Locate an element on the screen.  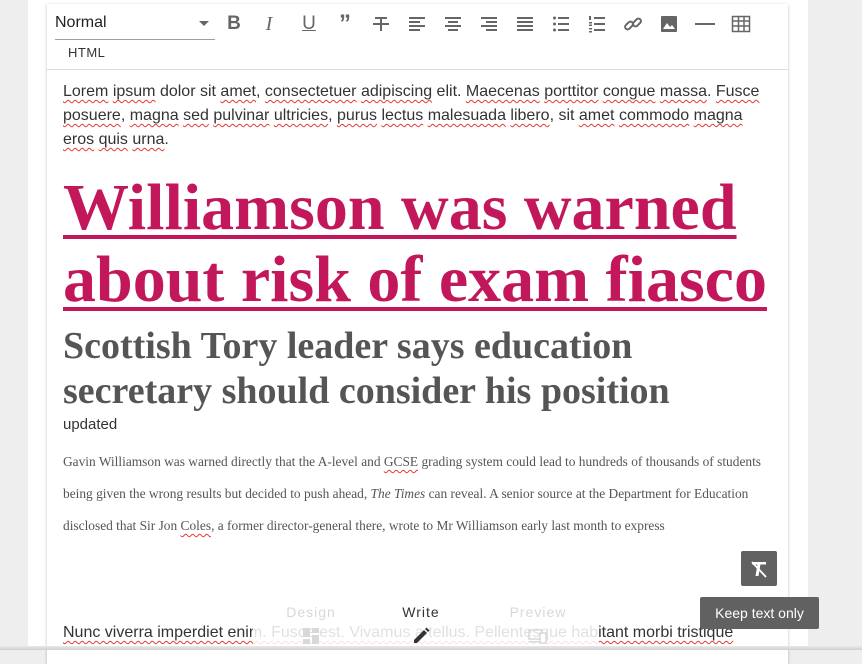
keep-text-only-tooltip: Keep text only is located at coordinates (759, 613).